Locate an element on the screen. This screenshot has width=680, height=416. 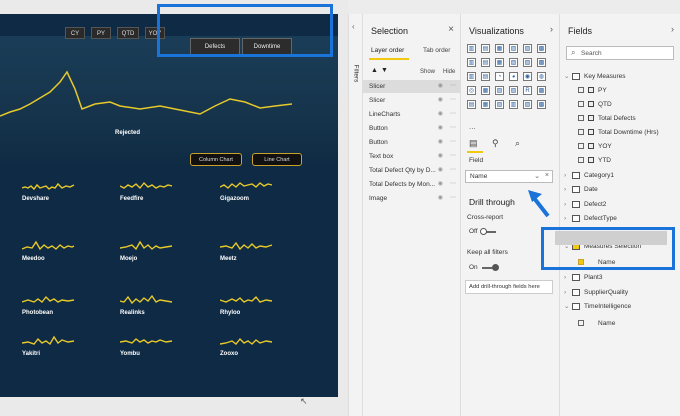
visual-type-icon: ◕ is located at coordinates (513, 76).